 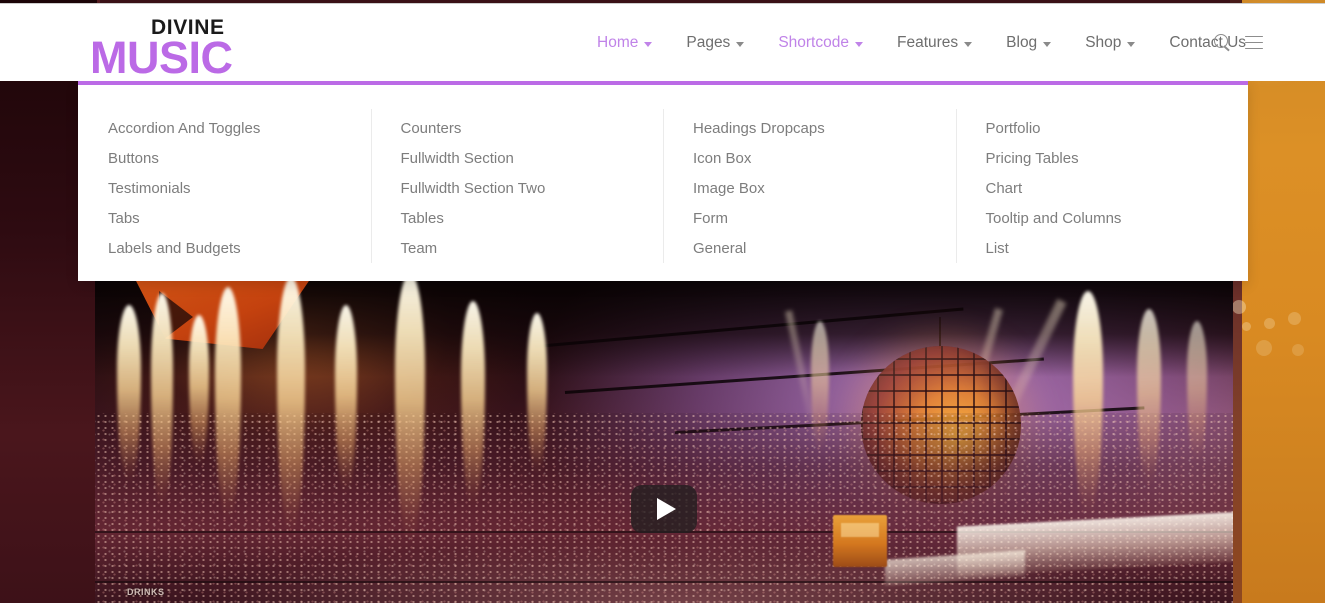 I want to click on mega-menu-item-tooltip-and-columns: Tooltip and Columns, so click(x=1117, y=219).